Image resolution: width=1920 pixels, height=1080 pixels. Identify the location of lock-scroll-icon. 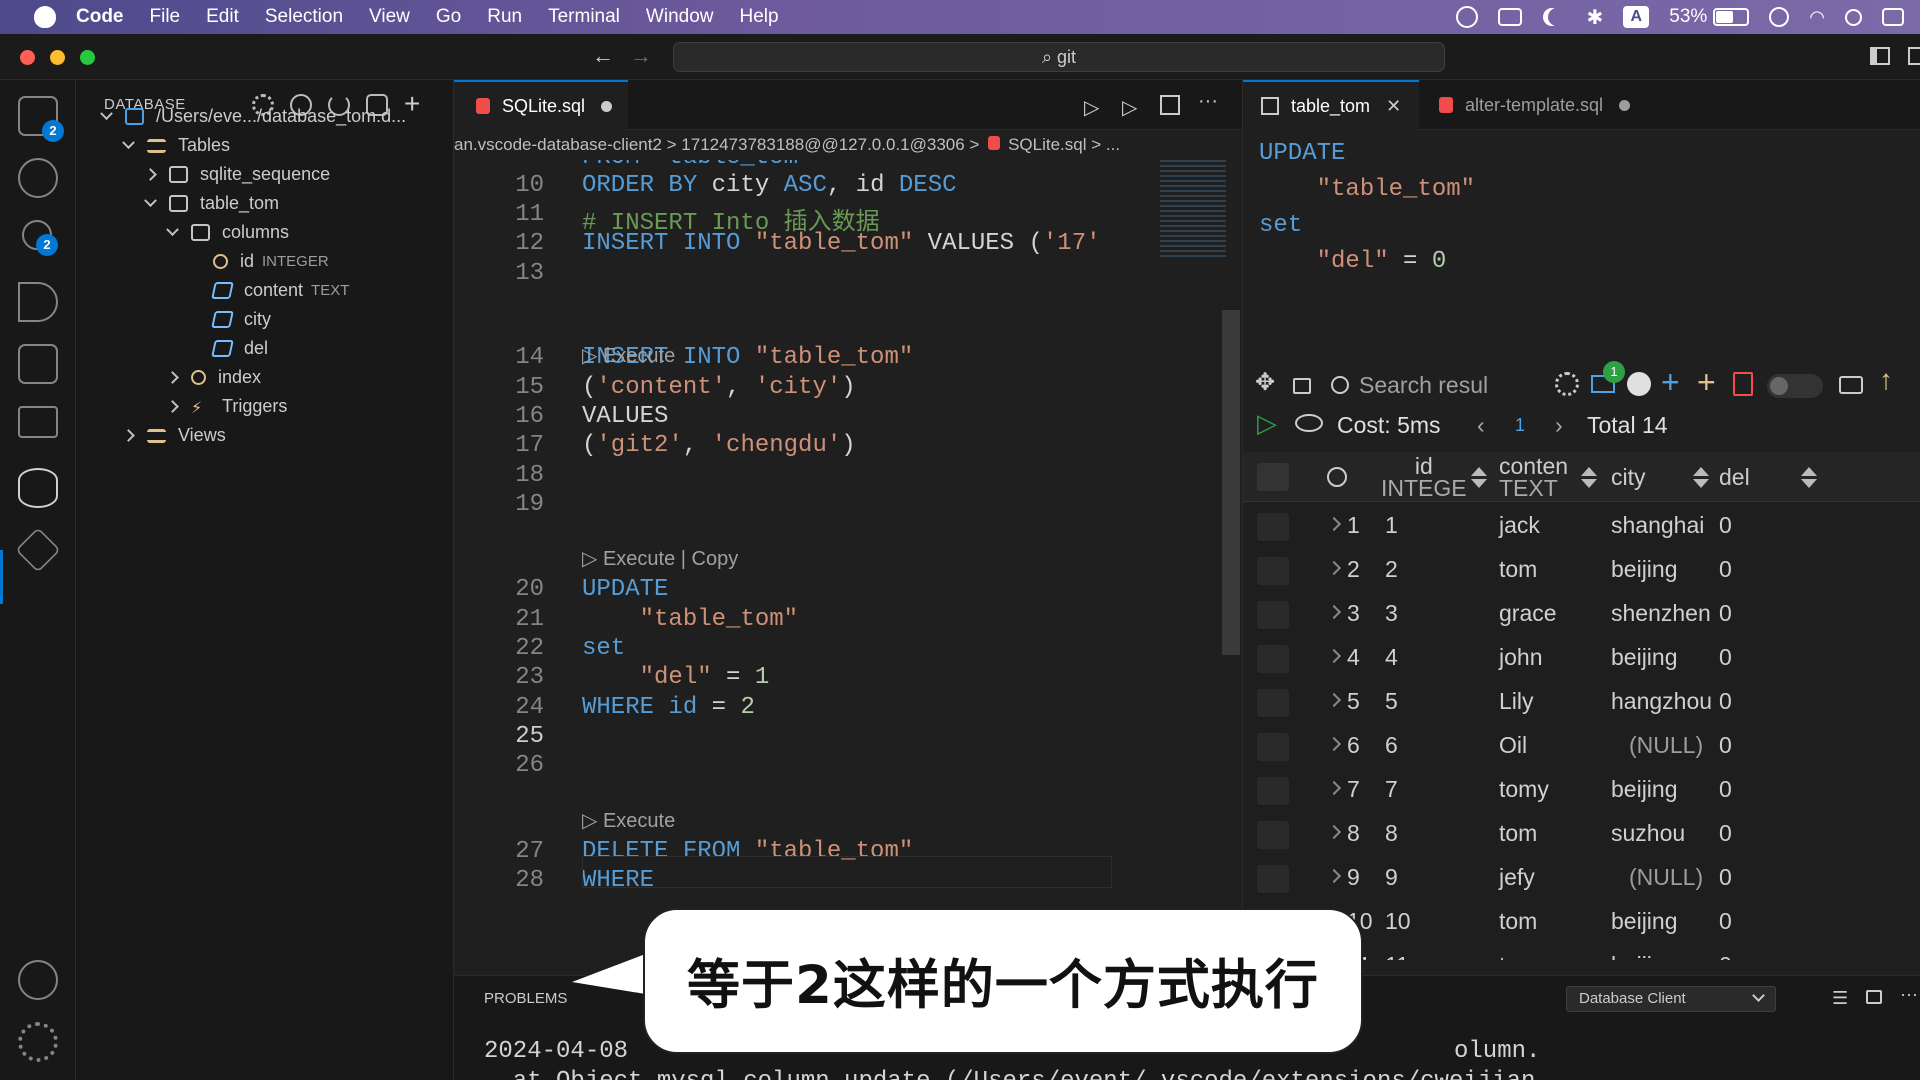
(1874, 997).